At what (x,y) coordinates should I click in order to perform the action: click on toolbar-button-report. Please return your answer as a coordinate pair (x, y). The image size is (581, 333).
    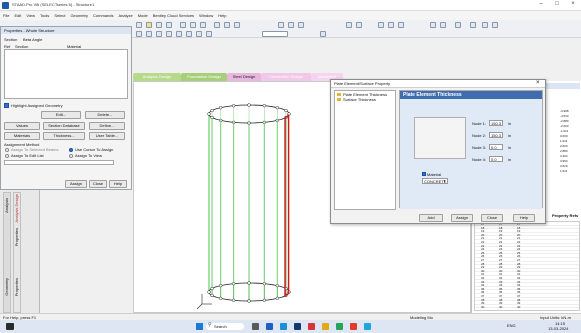
    Looking at the image, I should click on (473, 25).